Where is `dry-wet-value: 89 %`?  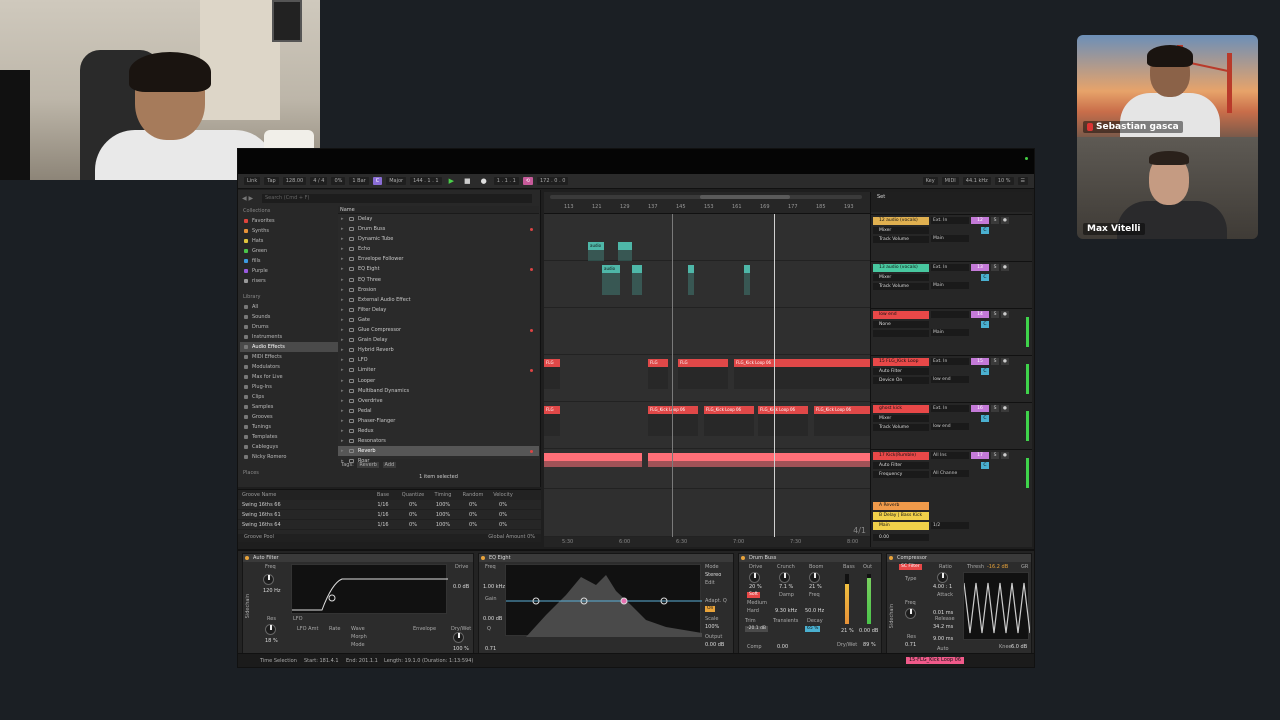 dry-wet-value: 89 % is located at coordinates (869, 645).